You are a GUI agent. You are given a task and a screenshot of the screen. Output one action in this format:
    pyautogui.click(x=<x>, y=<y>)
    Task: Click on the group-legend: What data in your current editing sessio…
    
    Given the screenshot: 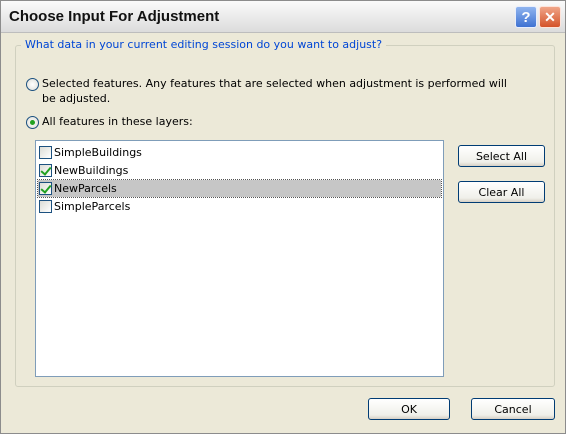 What is the action you would take?
    pyautogui.click(x=204, y=44)
    